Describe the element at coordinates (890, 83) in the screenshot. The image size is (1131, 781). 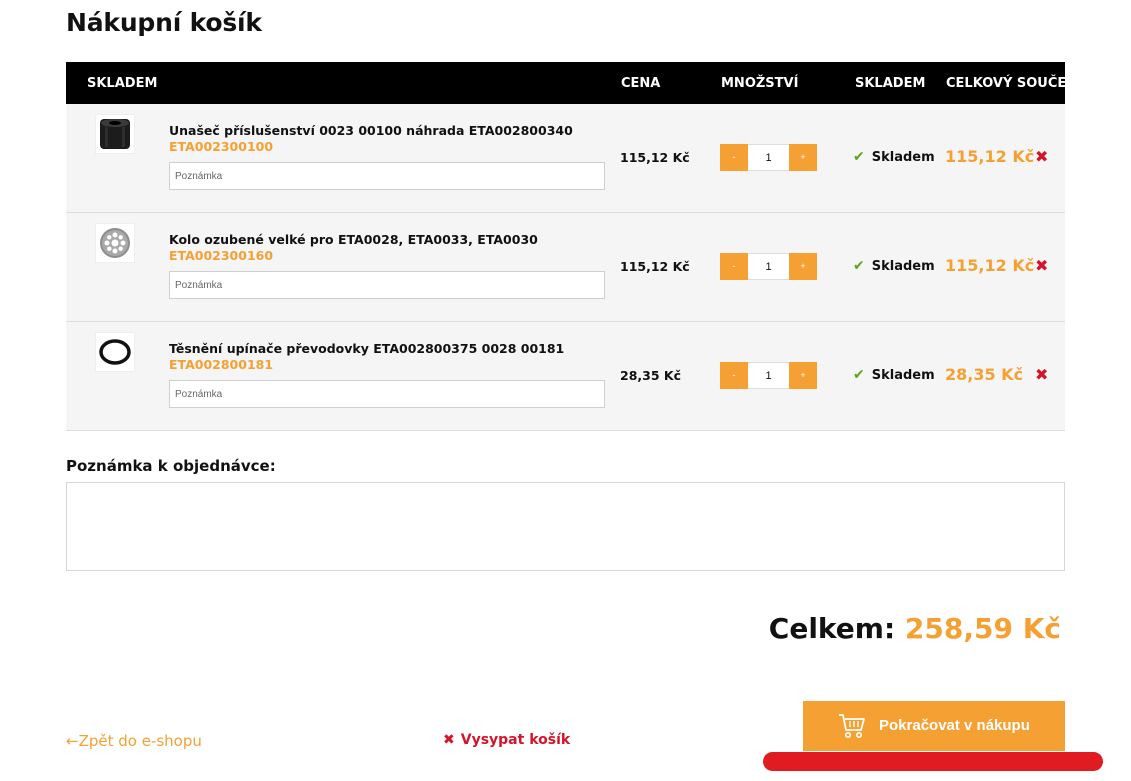
I see `header-stock: SKLADEM` at that location.